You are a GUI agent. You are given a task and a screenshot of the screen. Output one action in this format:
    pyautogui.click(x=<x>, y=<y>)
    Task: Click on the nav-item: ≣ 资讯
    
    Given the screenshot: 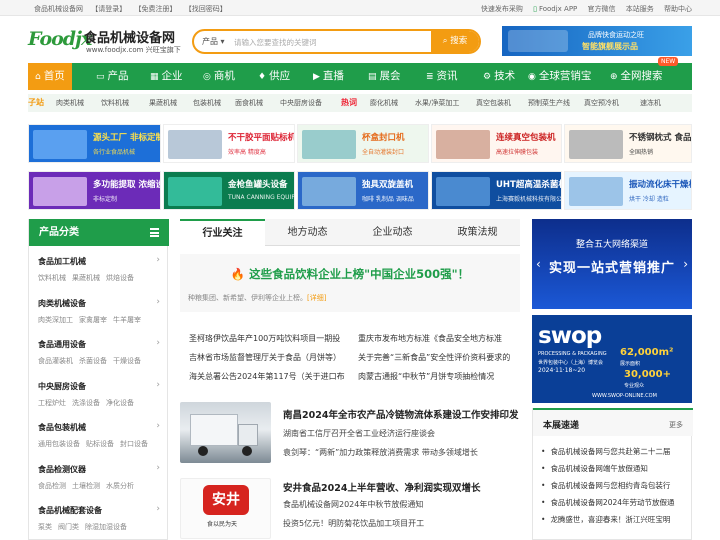 What is the action you would take?
    pyautogui.click(x=442, y=76)
    